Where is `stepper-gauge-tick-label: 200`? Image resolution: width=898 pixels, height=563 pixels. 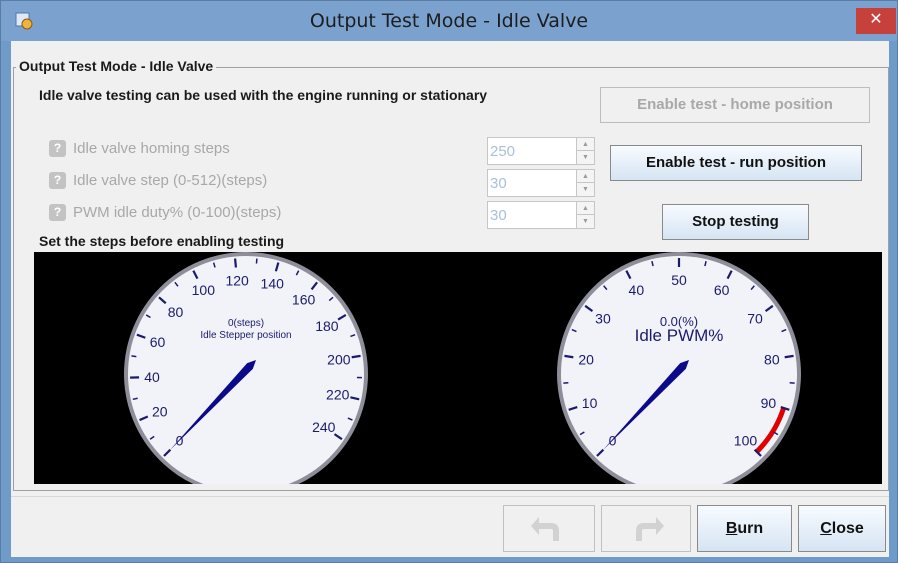 stepper-gauge-tick-label: 200 is located at coordinates (339, 359).